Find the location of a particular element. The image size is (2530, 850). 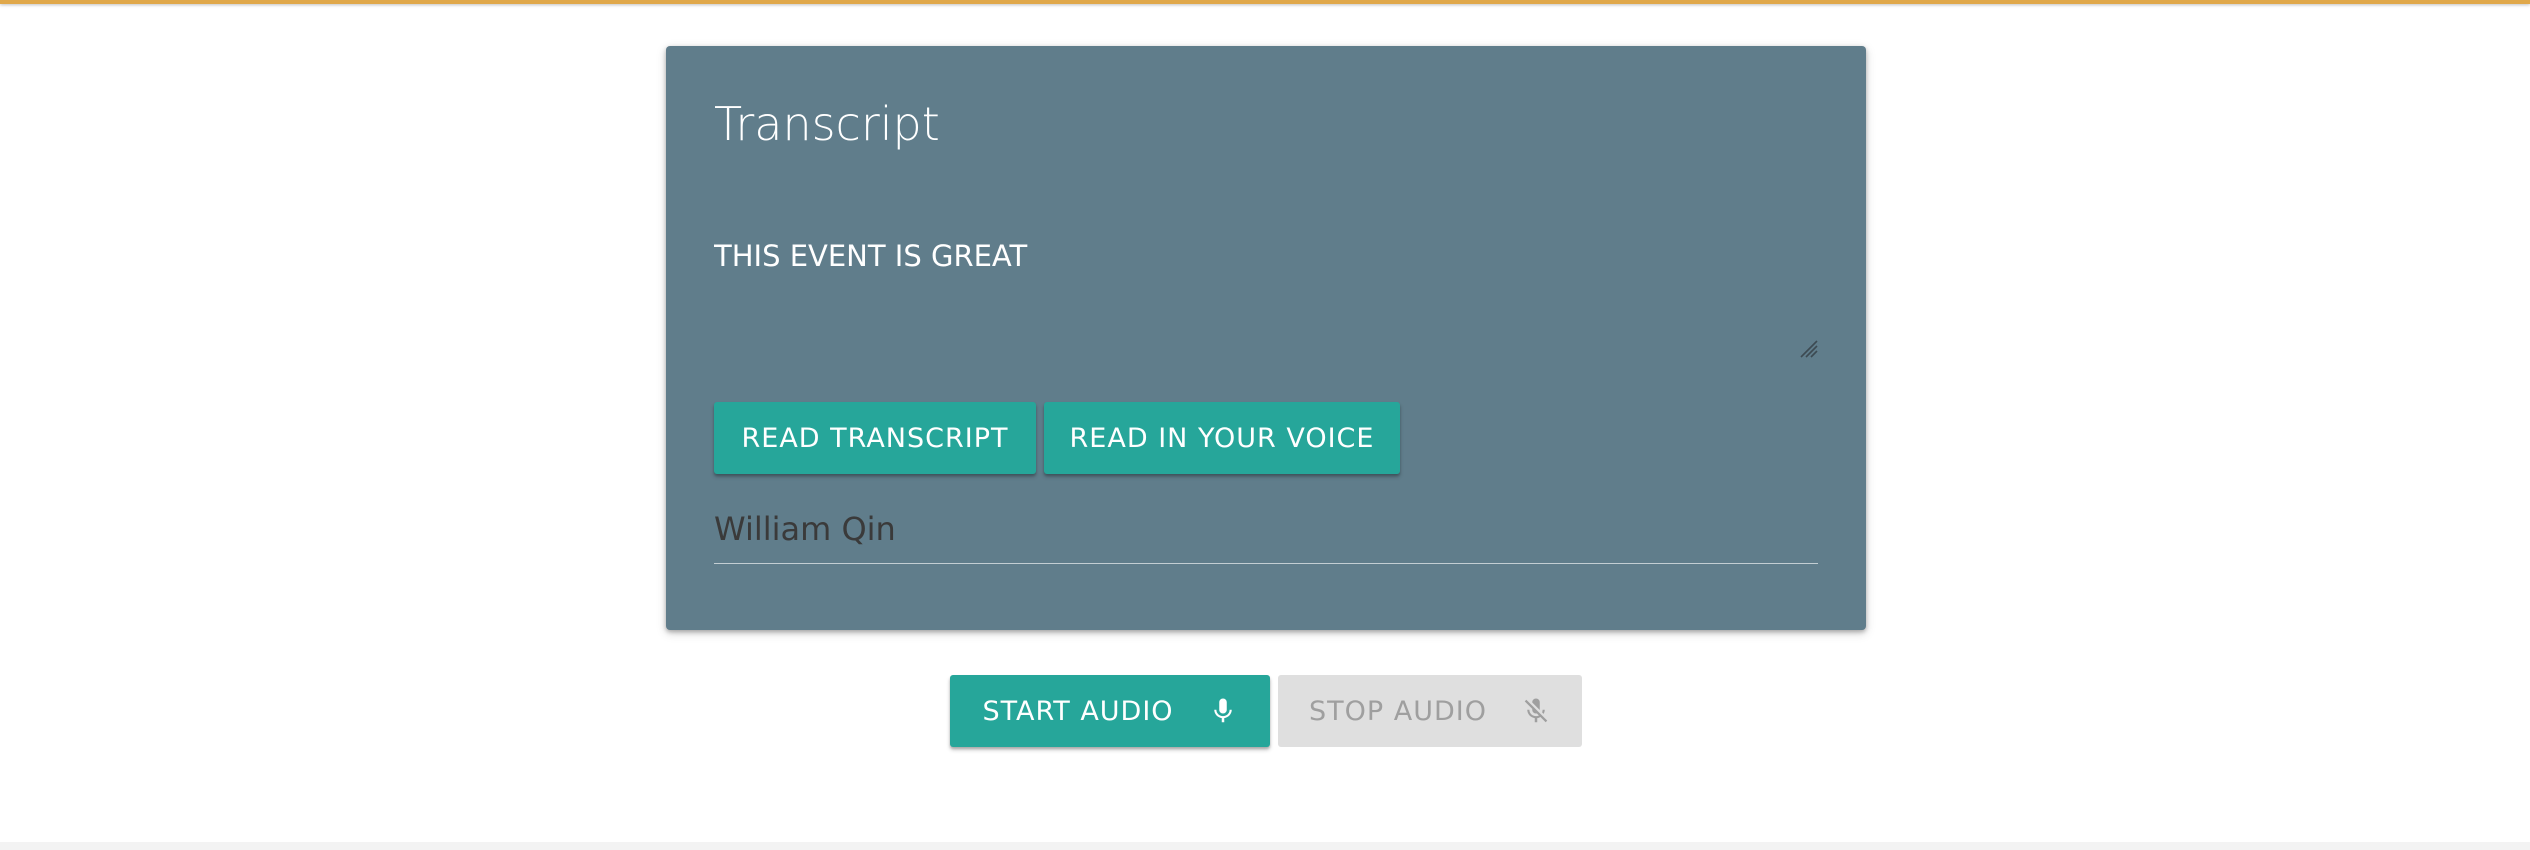

stop-audio-label: STOP AUDIO is located at coordinates (1398, 711).